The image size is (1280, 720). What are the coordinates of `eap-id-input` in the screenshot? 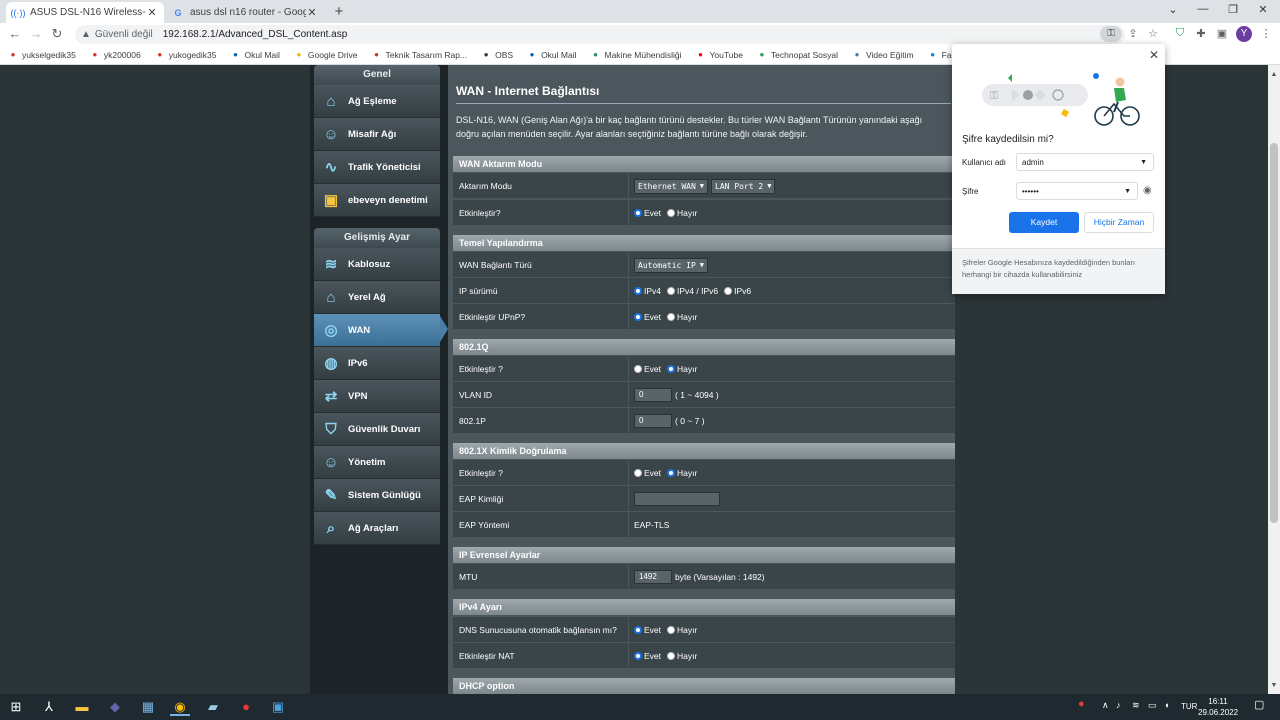 It's located at (677, 499).